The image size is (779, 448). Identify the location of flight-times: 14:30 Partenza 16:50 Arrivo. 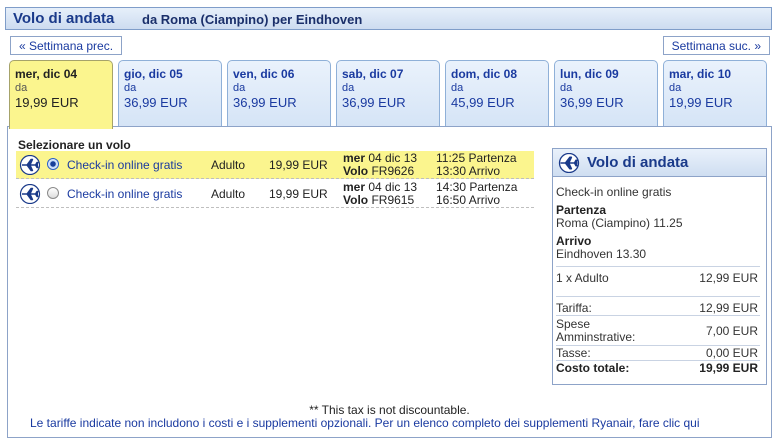
(476, 194).